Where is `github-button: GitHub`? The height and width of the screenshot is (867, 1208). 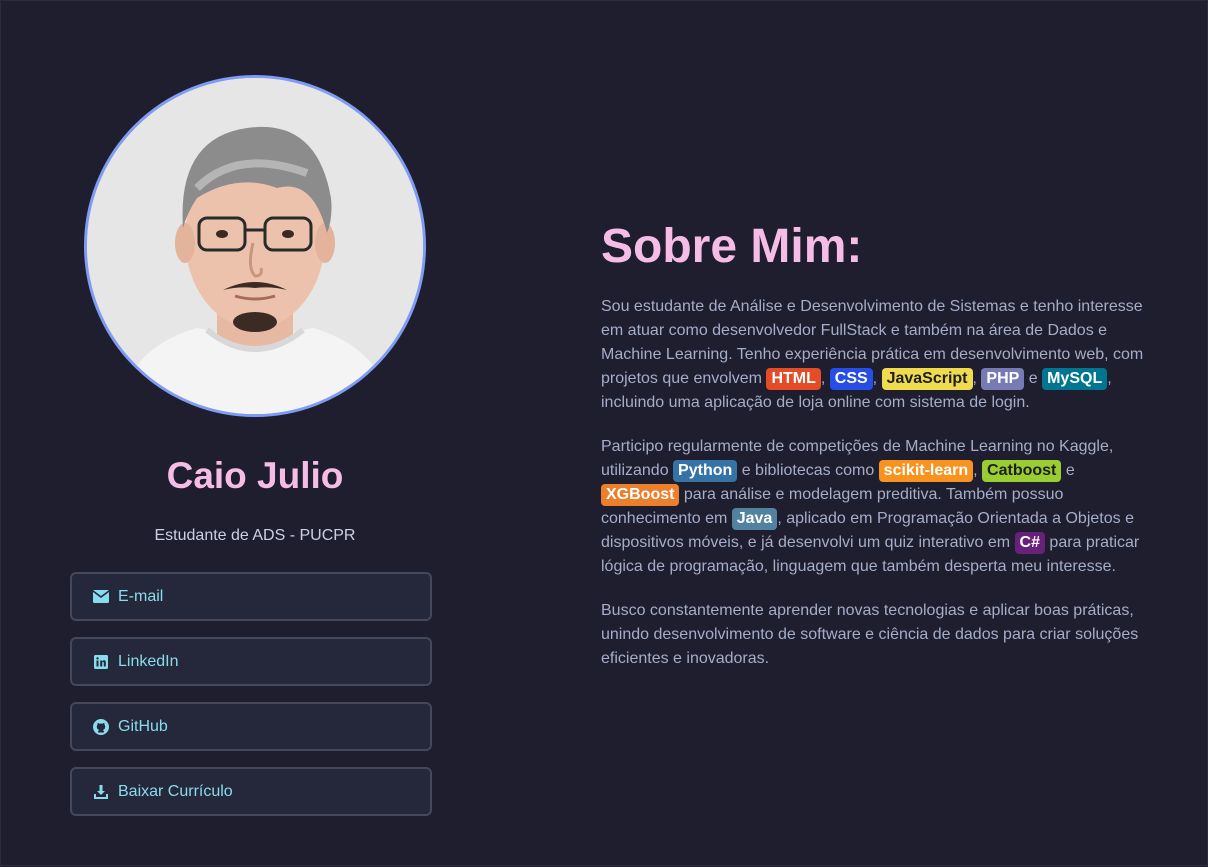
github-button: GitHub is located at coordinates (251, 726).